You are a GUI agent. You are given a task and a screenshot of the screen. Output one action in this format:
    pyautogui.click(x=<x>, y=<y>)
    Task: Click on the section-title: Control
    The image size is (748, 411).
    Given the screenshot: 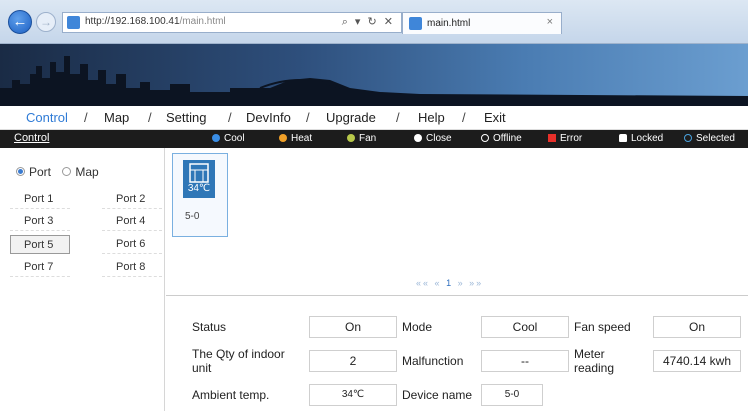 What is the action you would take?
    pyautogui.click(x=32, y=138)
    